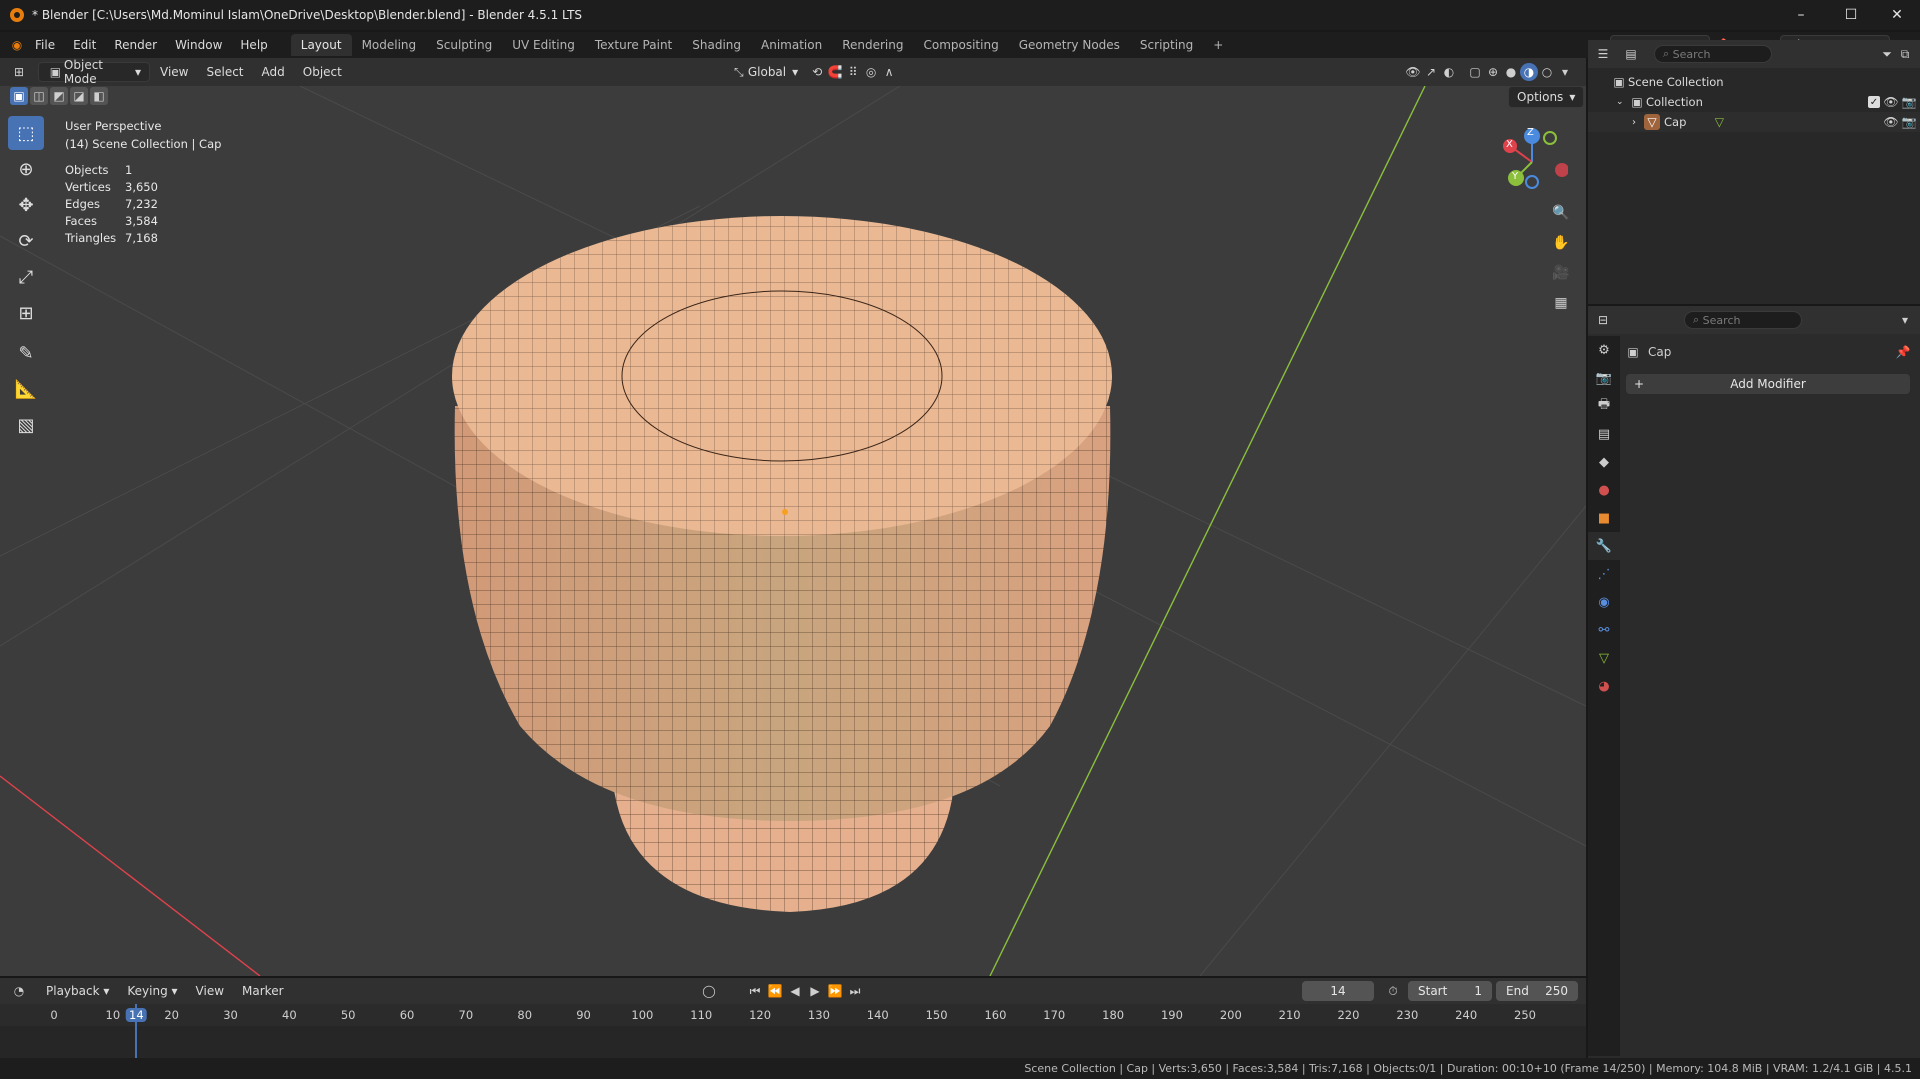  Describe the element at coordinates (99, 96) in the screenshot. I see `select-intersect-icon: ◧` at that location.